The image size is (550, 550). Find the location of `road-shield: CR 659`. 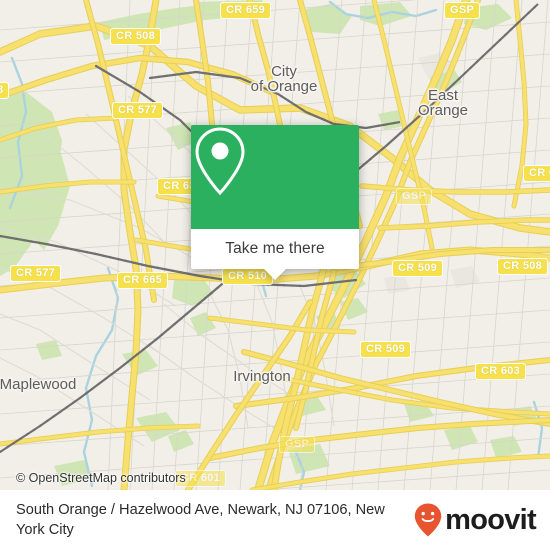

road-shield: CR 659 is located at coordinates (246, 10).